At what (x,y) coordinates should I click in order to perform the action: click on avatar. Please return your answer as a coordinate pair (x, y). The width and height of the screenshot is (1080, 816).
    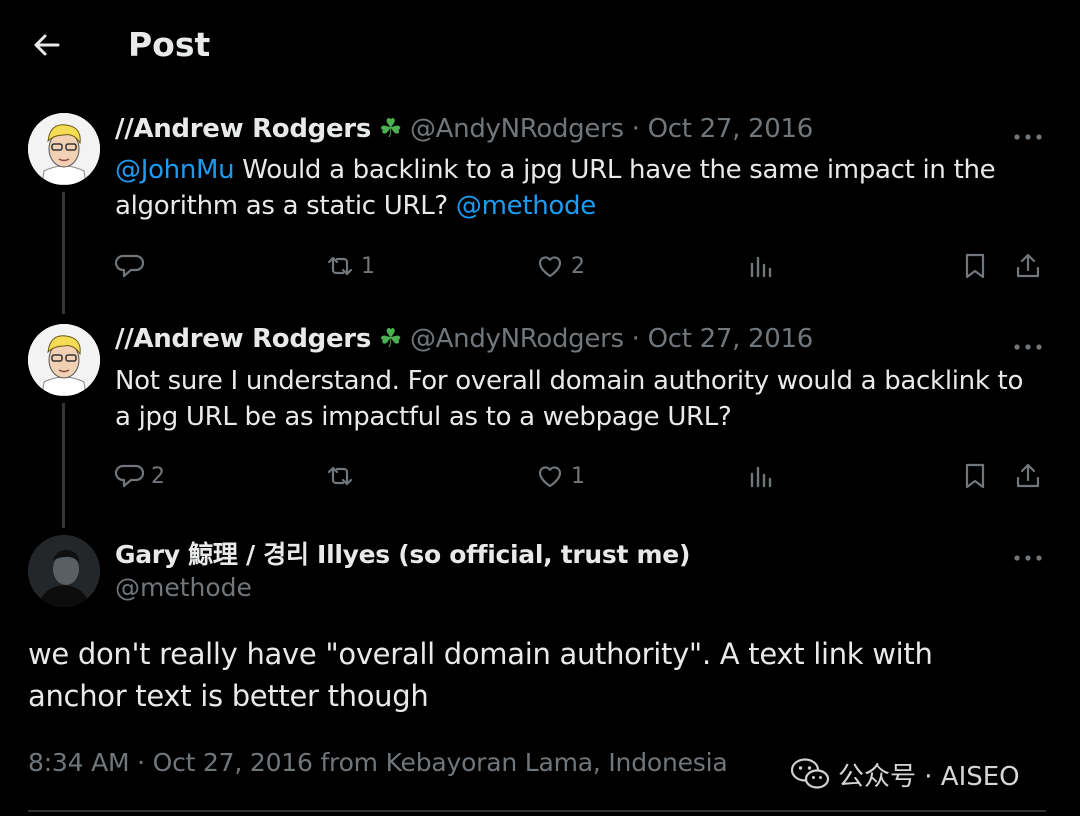
    Looking at the image, I should click on (64, 571).